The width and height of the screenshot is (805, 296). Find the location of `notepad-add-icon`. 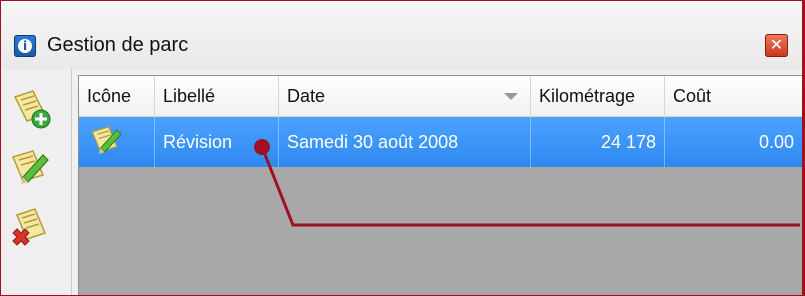

notepad-add-icon is located at coordinates (32, 109).